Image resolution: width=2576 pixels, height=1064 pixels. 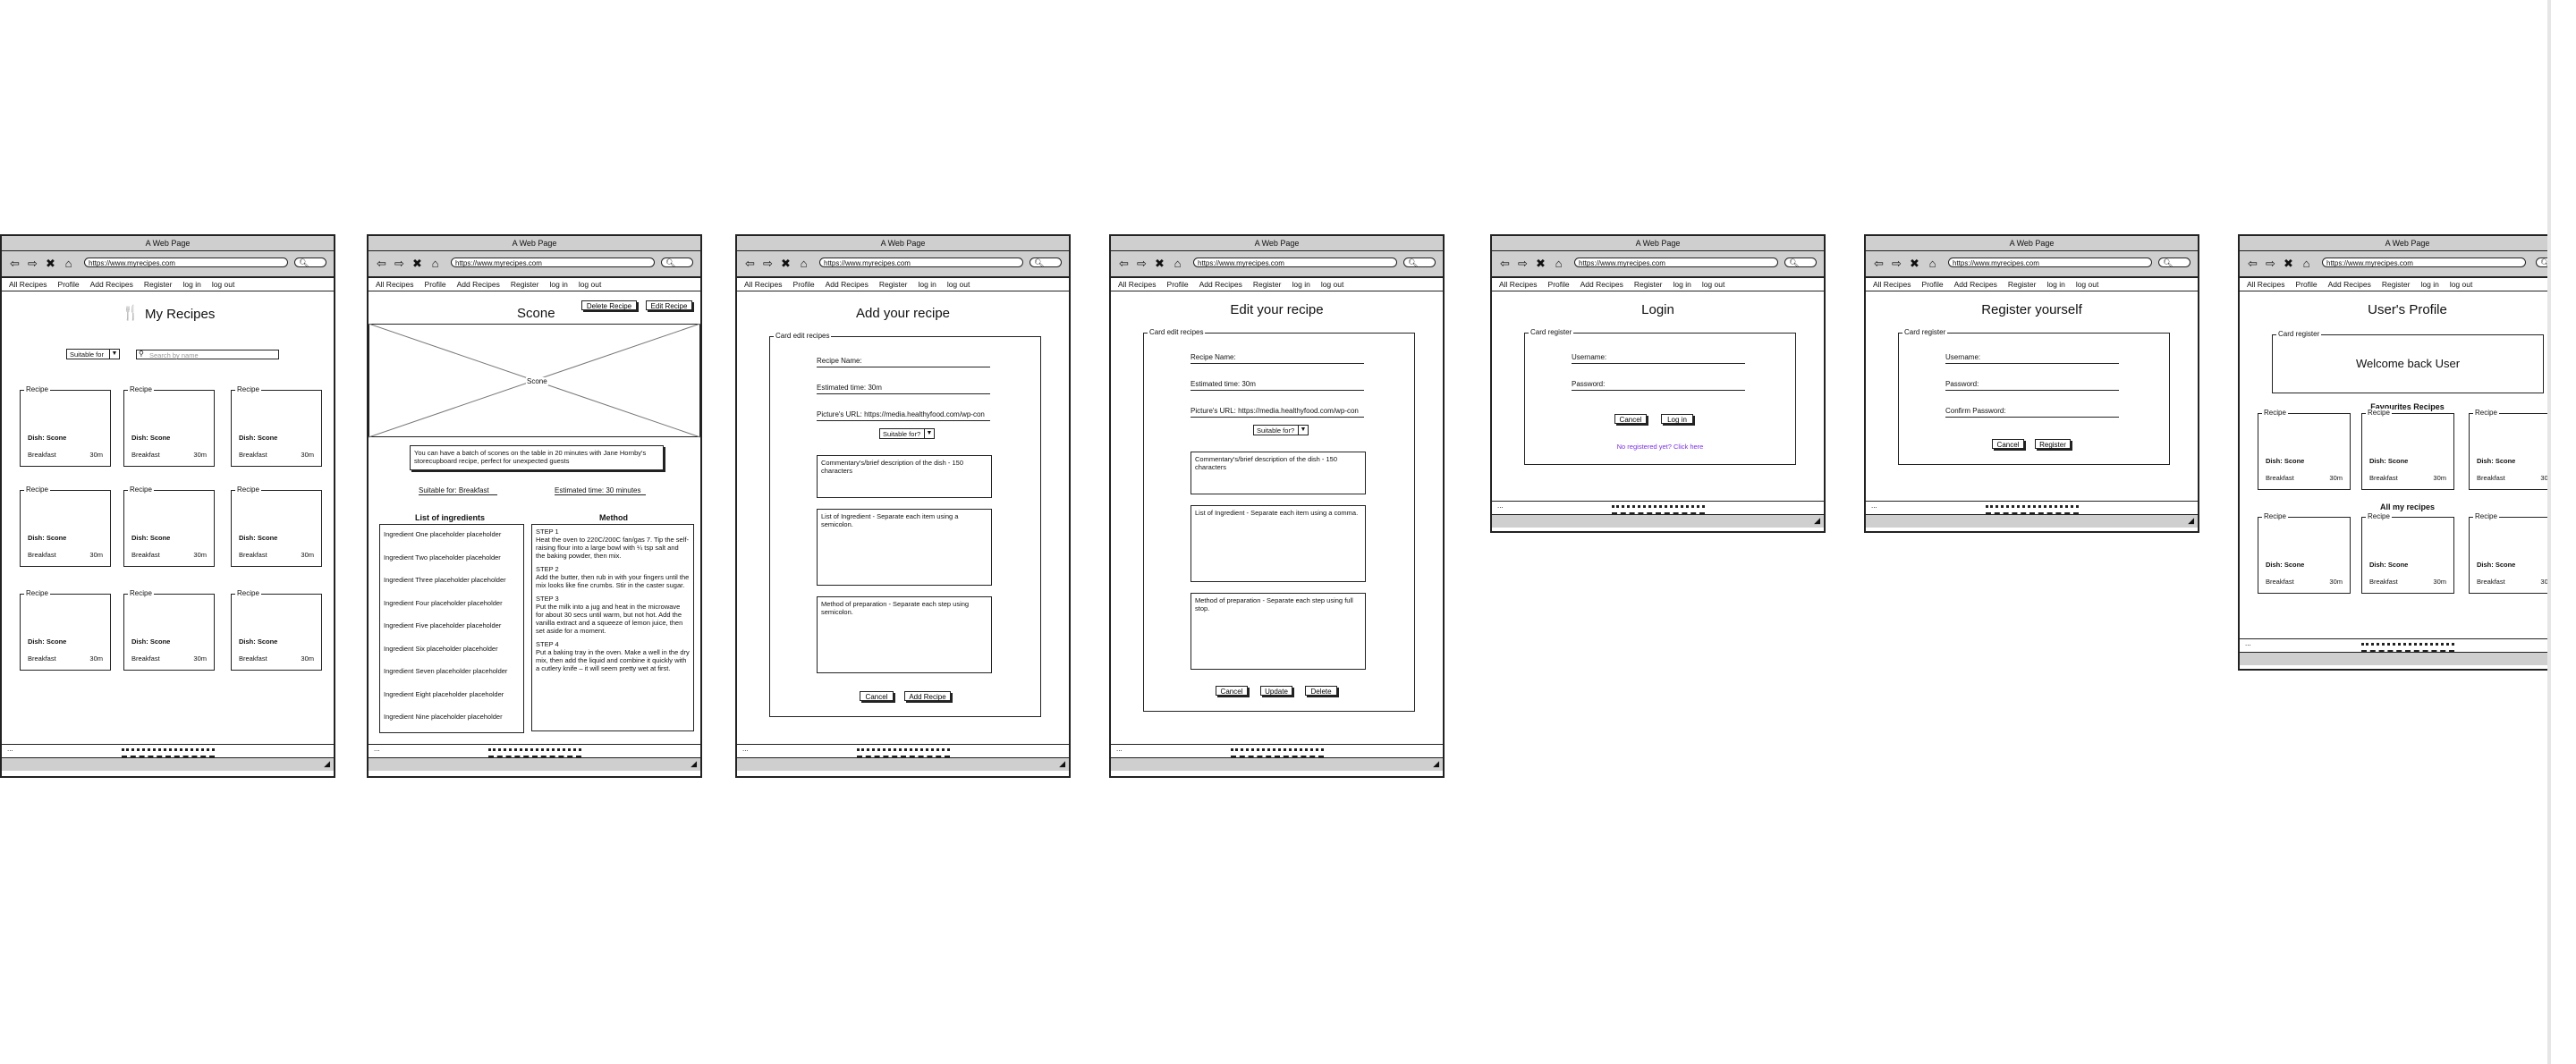 I want to click on recipe-name-field: Recipe Name:, so click(x=903, y=362).